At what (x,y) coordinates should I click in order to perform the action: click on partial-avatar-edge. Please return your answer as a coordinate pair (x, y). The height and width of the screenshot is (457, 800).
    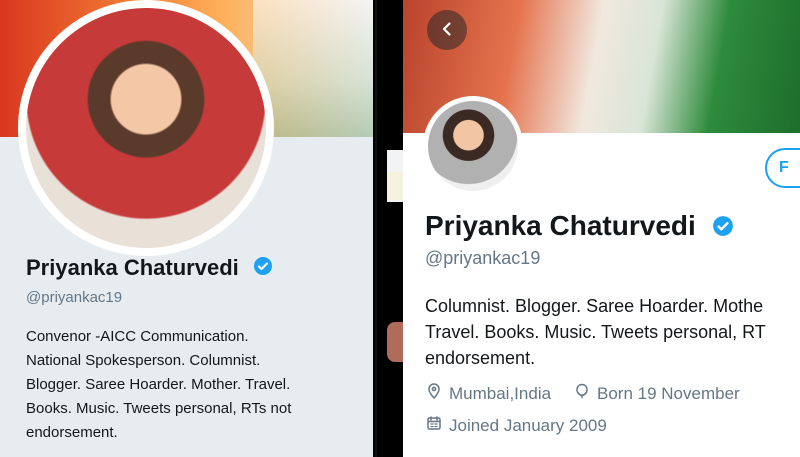
    Looking at the image, I should click on (395, 342).